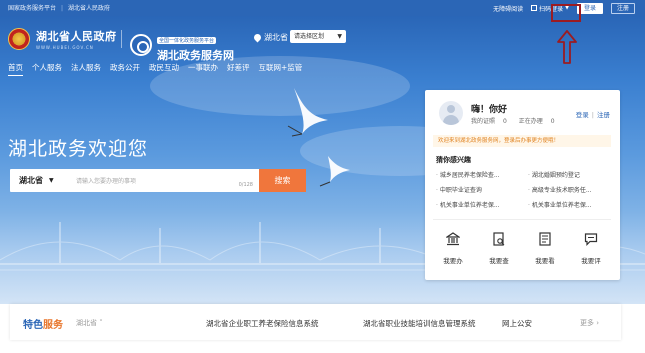 The image size is (645, 353). What do you see at coordinates (534, 8) in the screenshot?
I see `qr-code-icon` at bounding box center [534, 8].